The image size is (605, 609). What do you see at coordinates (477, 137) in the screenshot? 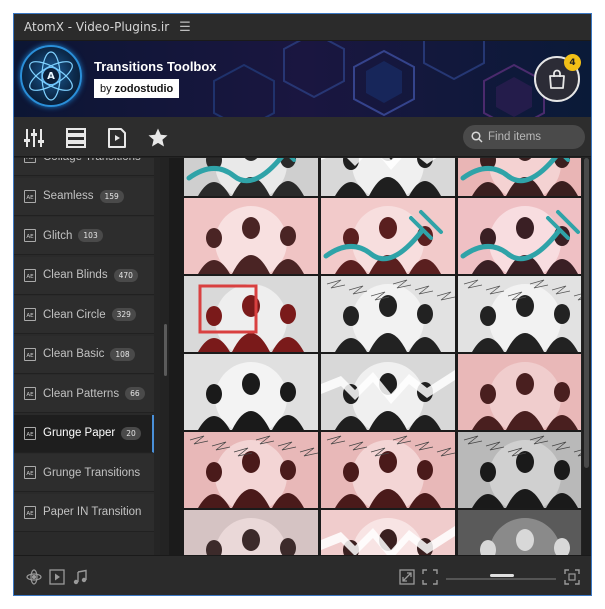
I see `search-icon` at bounding box center [477, 137].